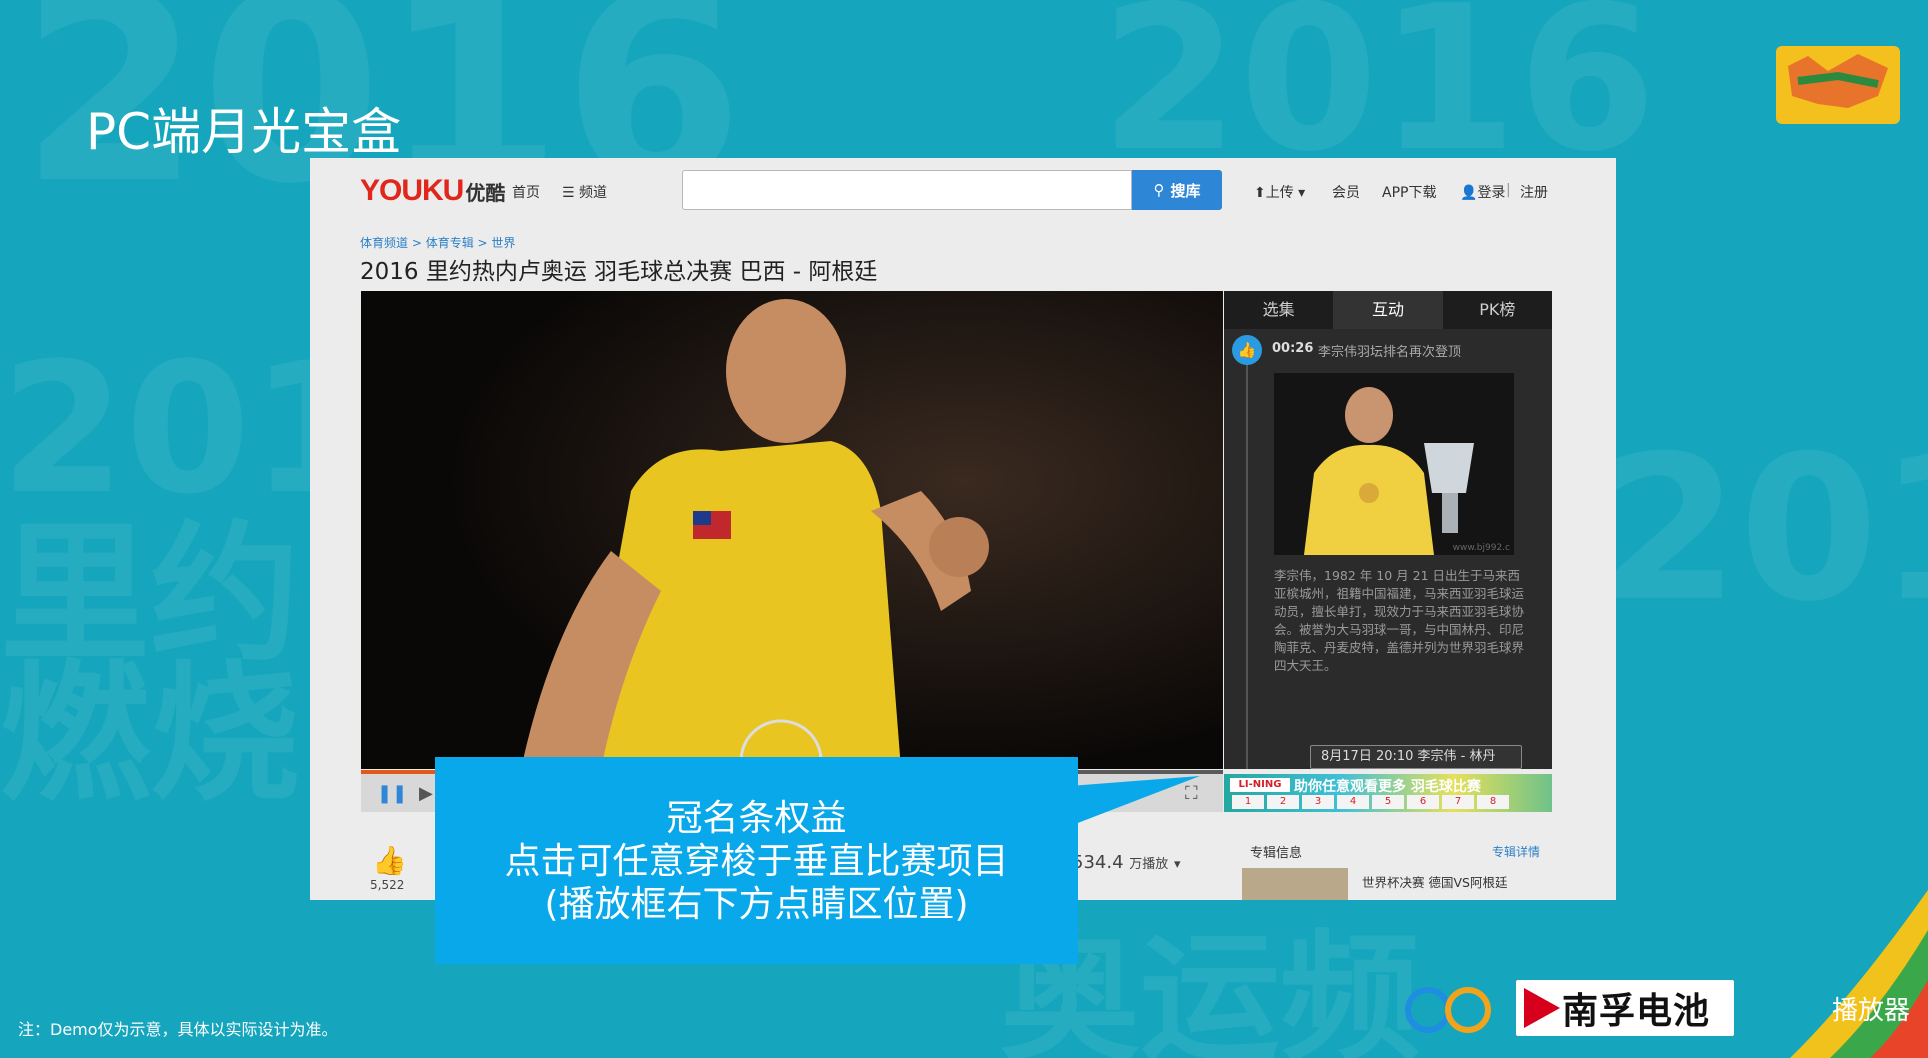 Image resolution: width=1928 pixels, height=1058 pixels. Describe the element at coordinates (1388, 802) in the screenshot. I see `match-number-button: 5` at that location.